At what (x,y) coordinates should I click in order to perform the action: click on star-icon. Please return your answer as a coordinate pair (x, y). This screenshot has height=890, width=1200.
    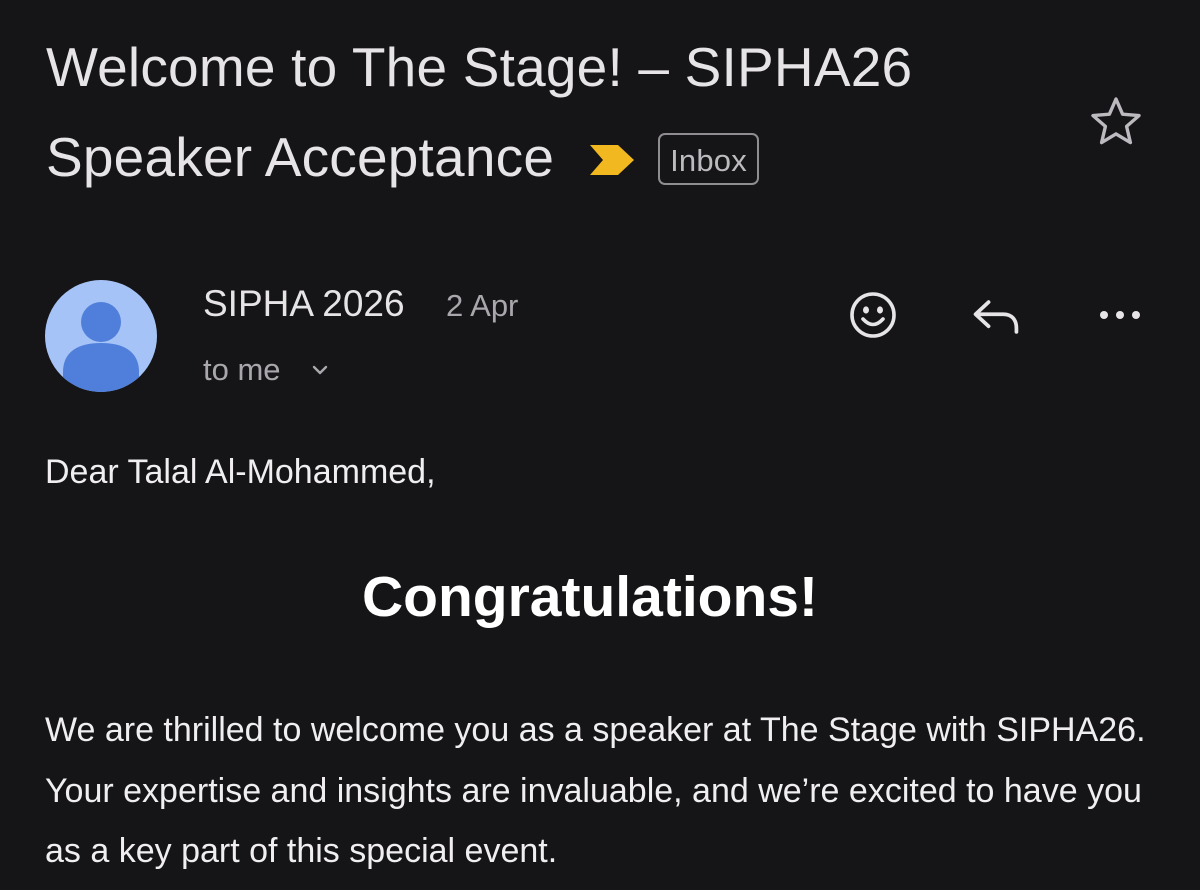
    Looking at the image, I should click on (1116, 122).